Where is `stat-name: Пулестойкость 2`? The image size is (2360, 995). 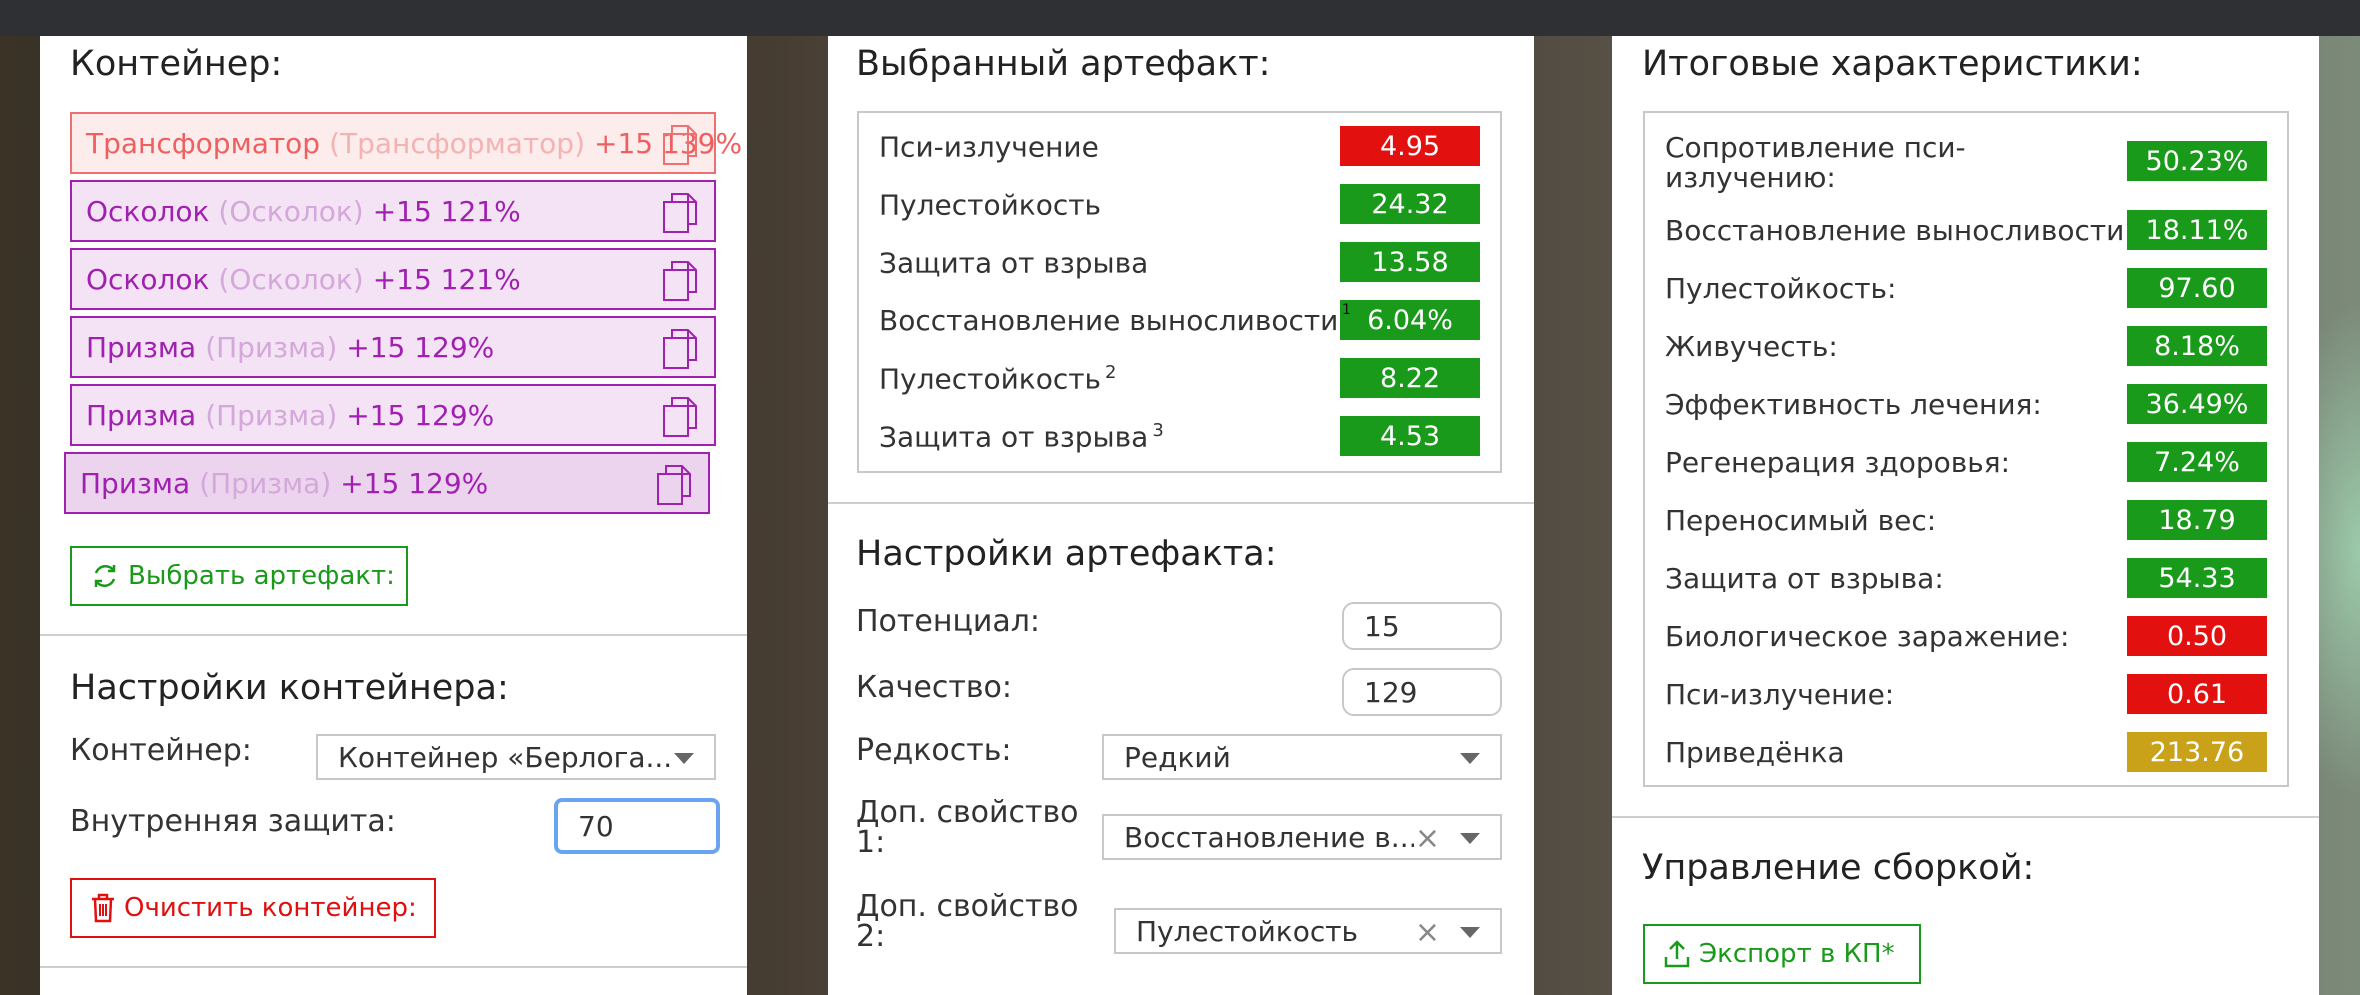 stat-name: Пулестойкость 2 is located at coordinates (998, 379).